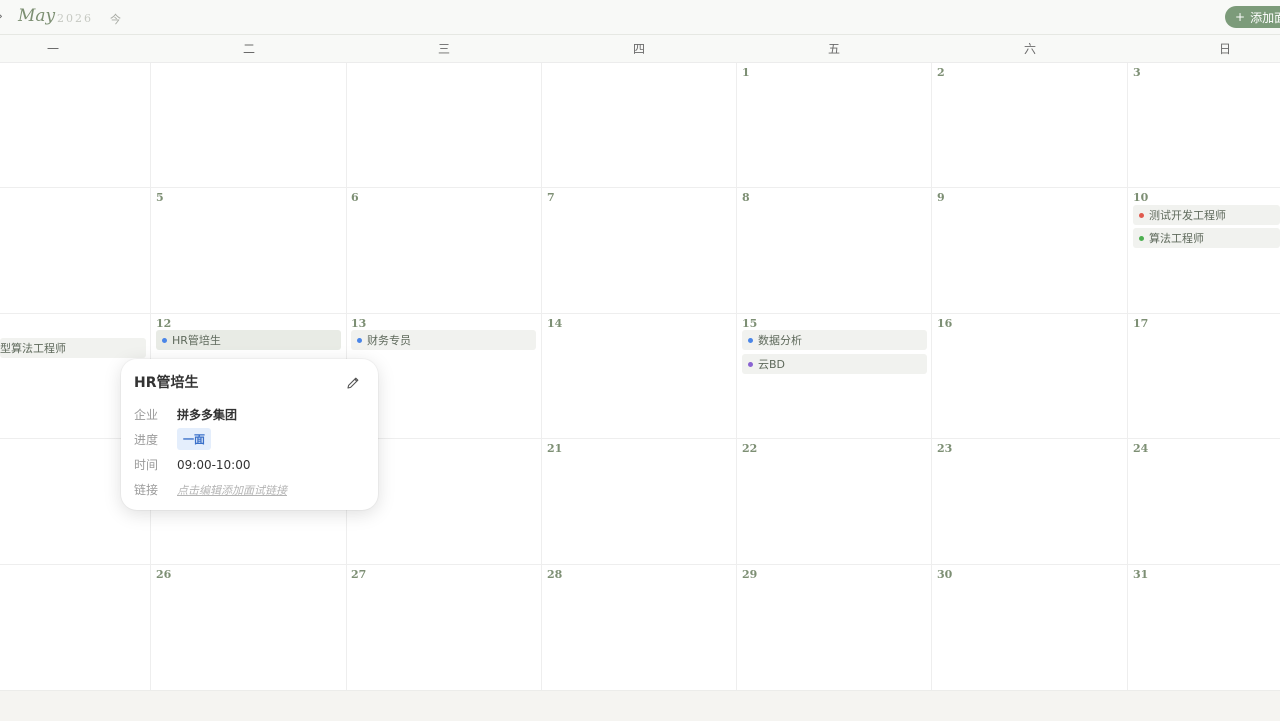 This screenshot has width=1280, height=721. Describe the element at coordinates (389, 340) in the screenshot. I see `event-title: 财务专员` at that location.